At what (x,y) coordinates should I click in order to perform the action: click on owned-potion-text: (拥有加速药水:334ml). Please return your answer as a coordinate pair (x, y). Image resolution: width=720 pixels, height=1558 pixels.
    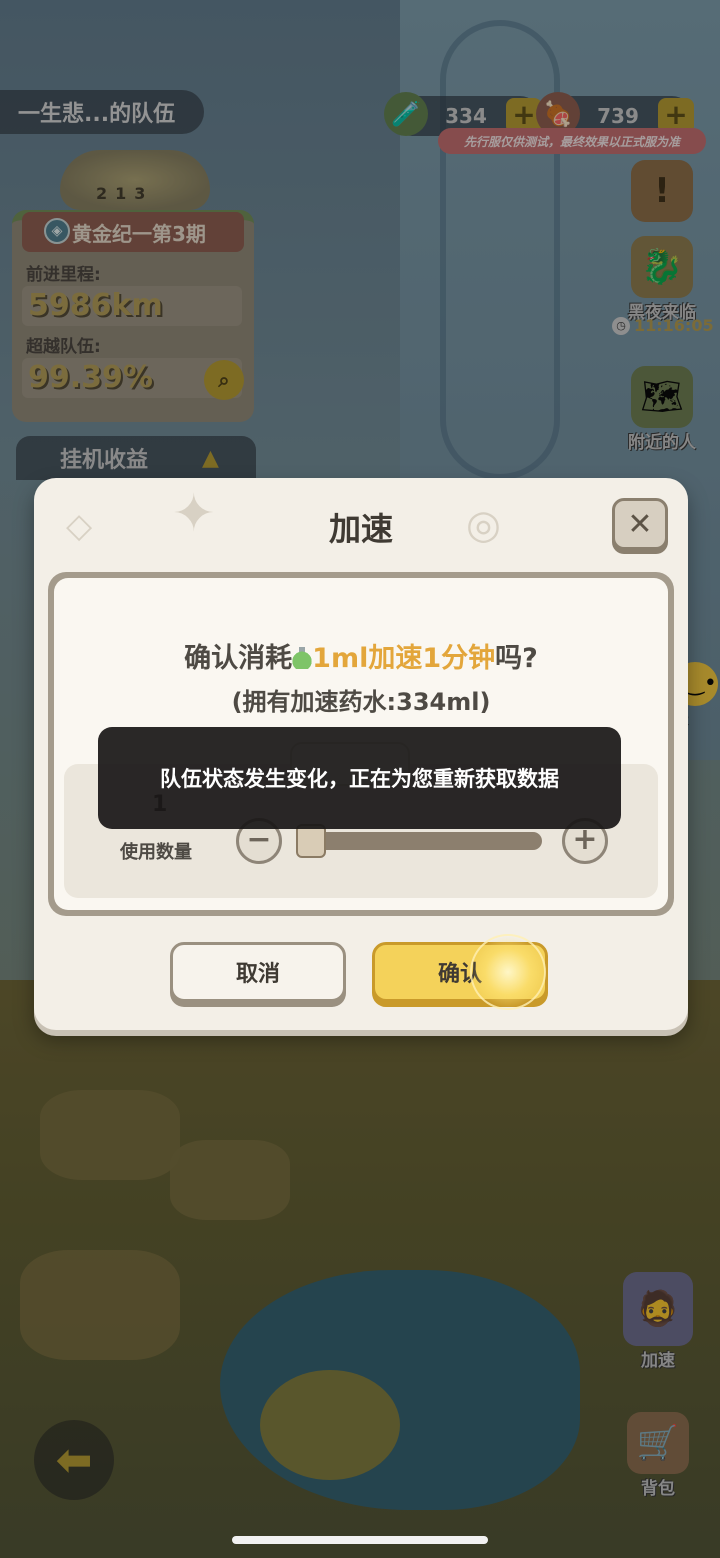
    Looking at the image, I should click on (361, 702).